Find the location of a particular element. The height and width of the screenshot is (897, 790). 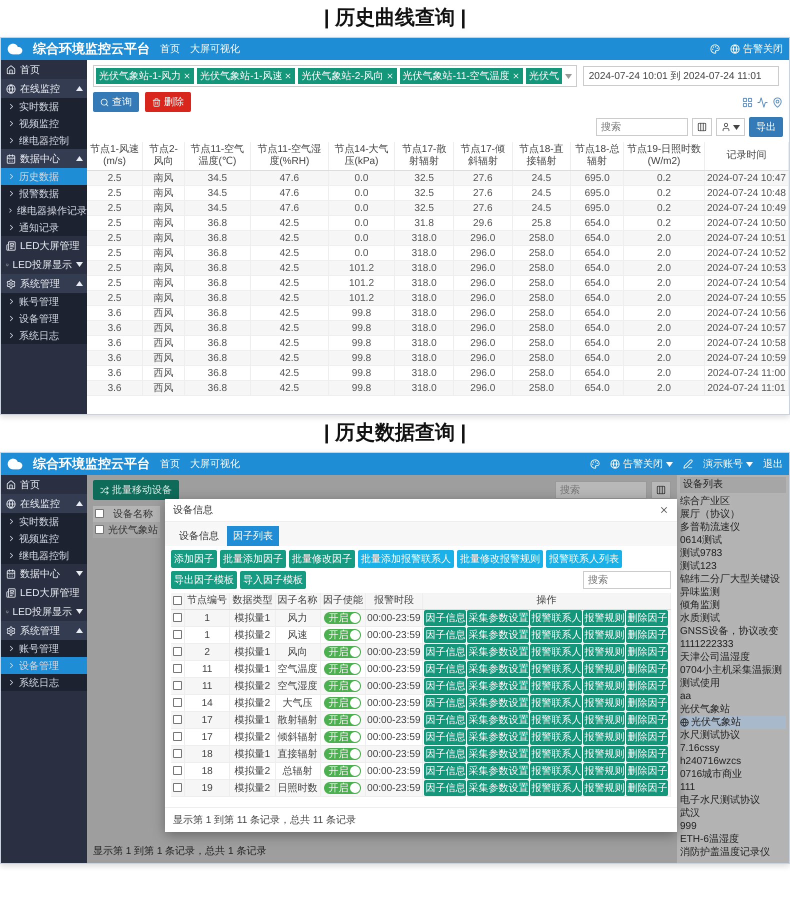

device-item: 测试9783 is located at coordinates (733, 553).